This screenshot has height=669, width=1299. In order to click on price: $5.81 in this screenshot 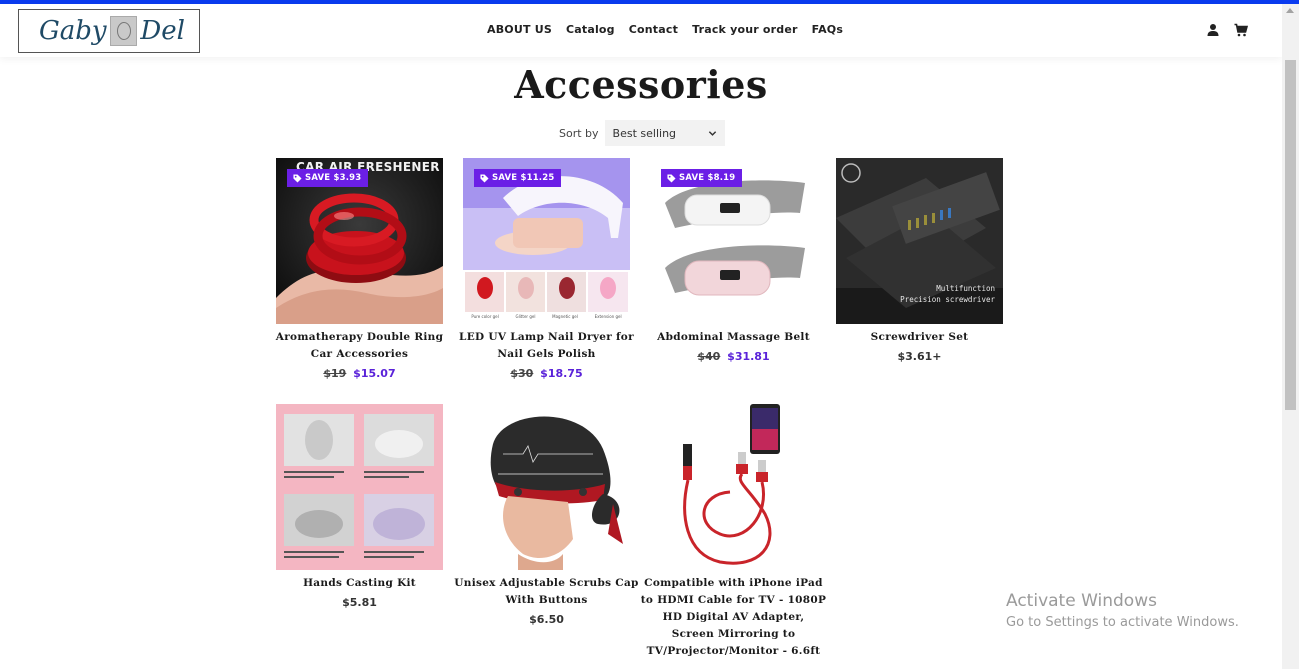, I will do `click(359, 602)`.